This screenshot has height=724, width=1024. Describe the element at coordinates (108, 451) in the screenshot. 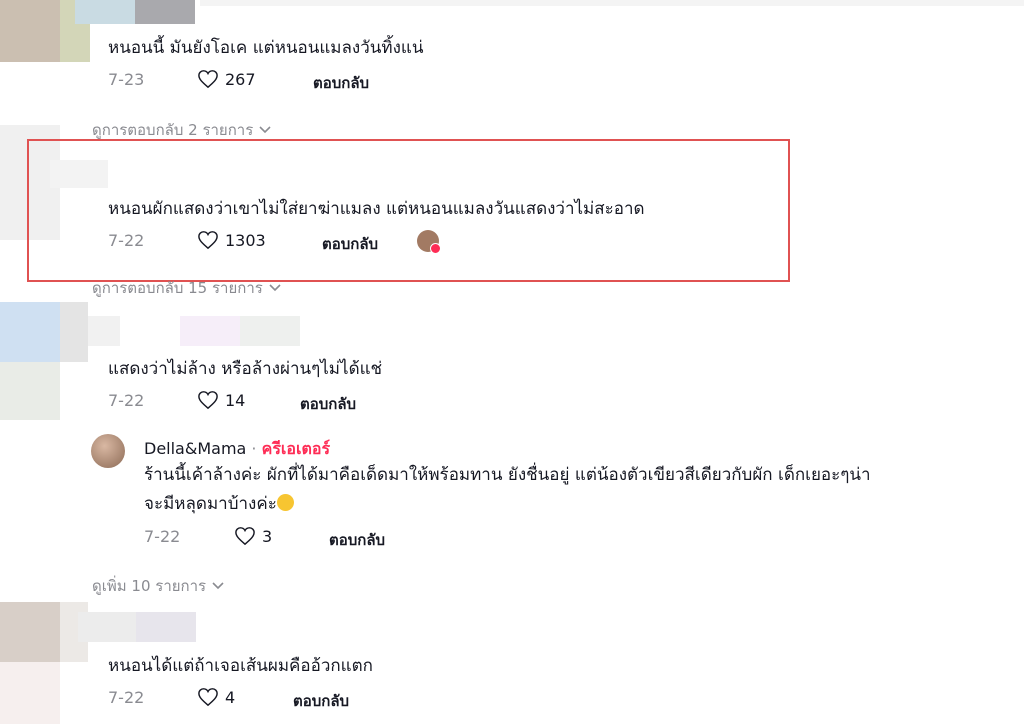

I see `creator-avatar` at that location.